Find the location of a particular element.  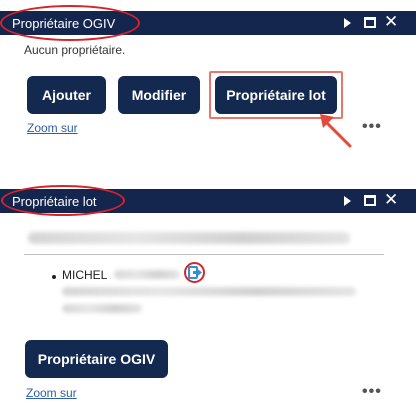

list-bullet is located at coordinates (54, 277).